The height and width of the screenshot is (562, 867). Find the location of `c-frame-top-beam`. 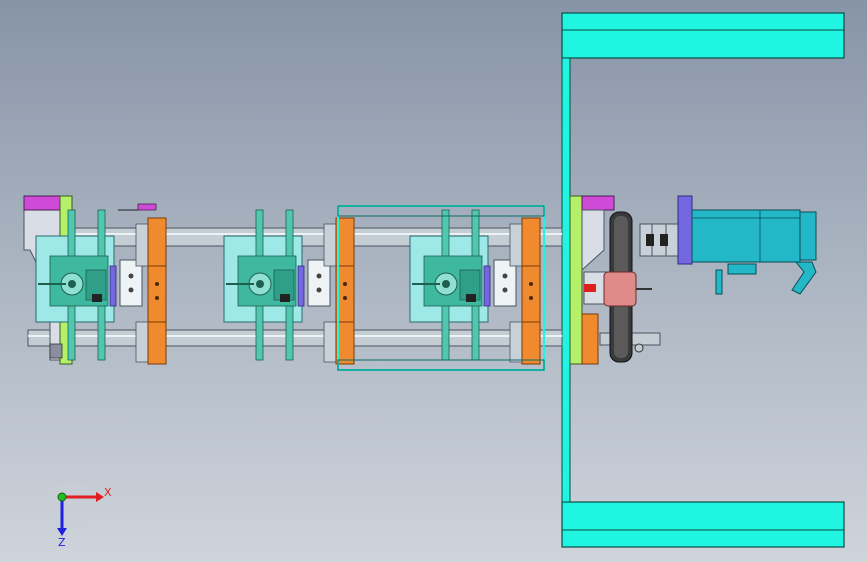

c-frame-top-beam is located at coordinates (703, 35).